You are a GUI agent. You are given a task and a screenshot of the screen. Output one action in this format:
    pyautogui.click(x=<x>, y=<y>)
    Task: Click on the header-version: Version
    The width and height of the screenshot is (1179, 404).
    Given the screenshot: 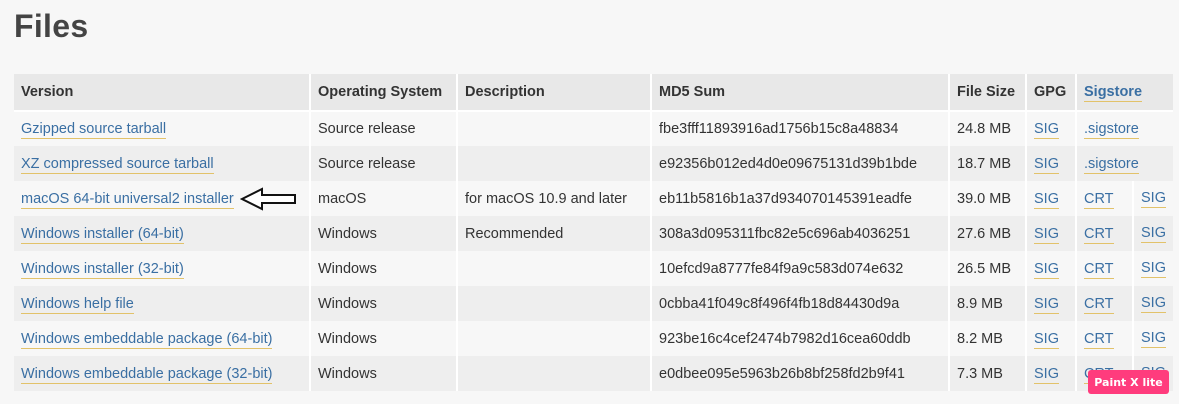 What is the action you would take?
    pyautogui.click(x=162, y=92)
    